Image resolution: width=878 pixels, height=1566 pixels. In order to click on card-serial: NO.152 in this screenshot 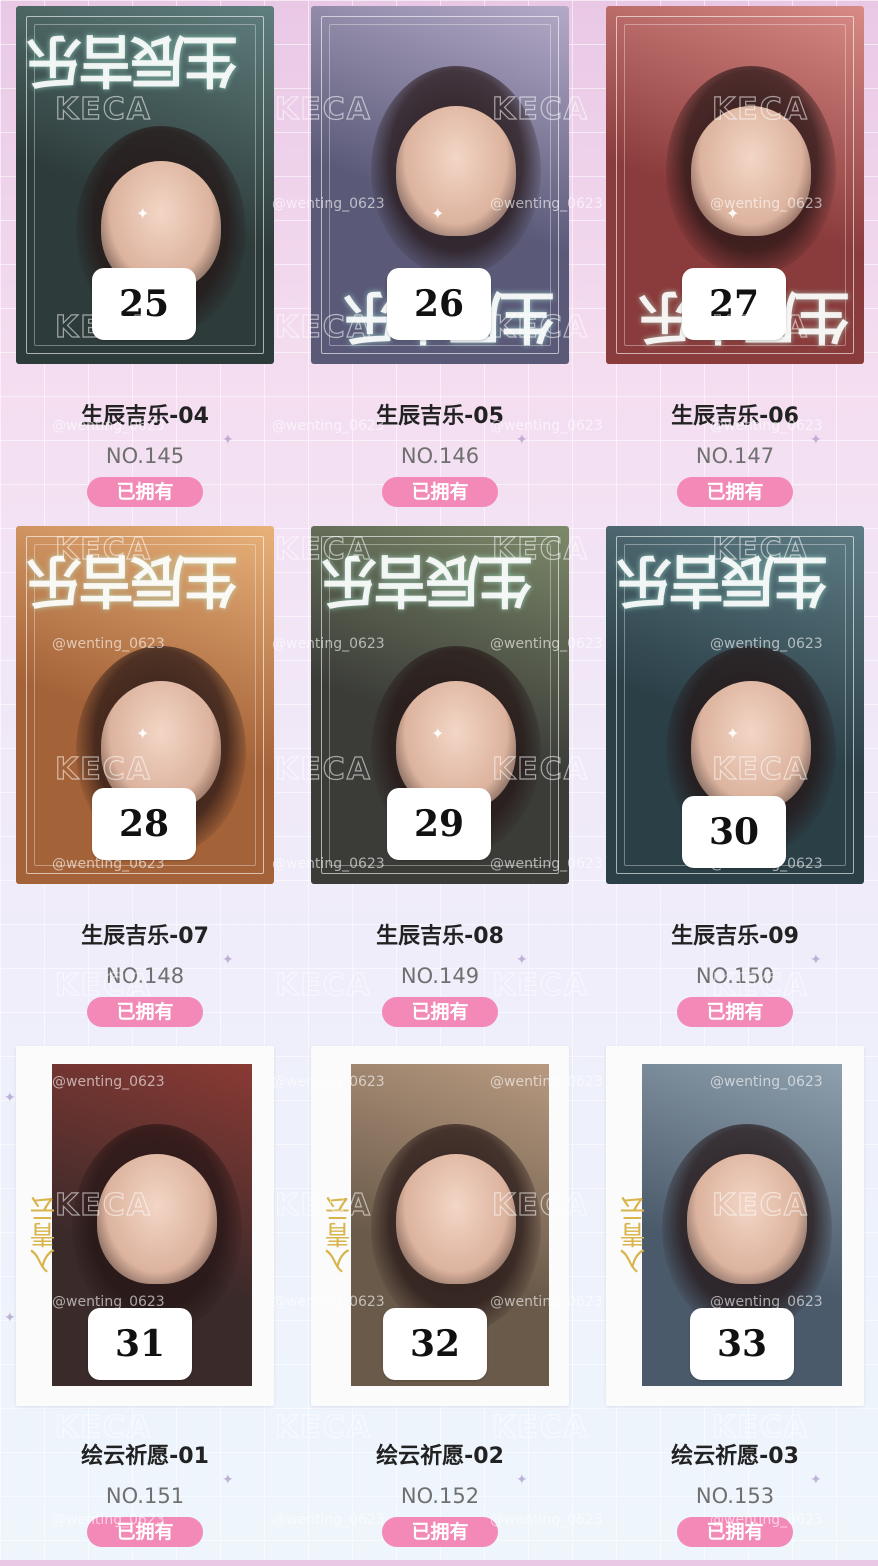, I will do `click(440, 1496)`.